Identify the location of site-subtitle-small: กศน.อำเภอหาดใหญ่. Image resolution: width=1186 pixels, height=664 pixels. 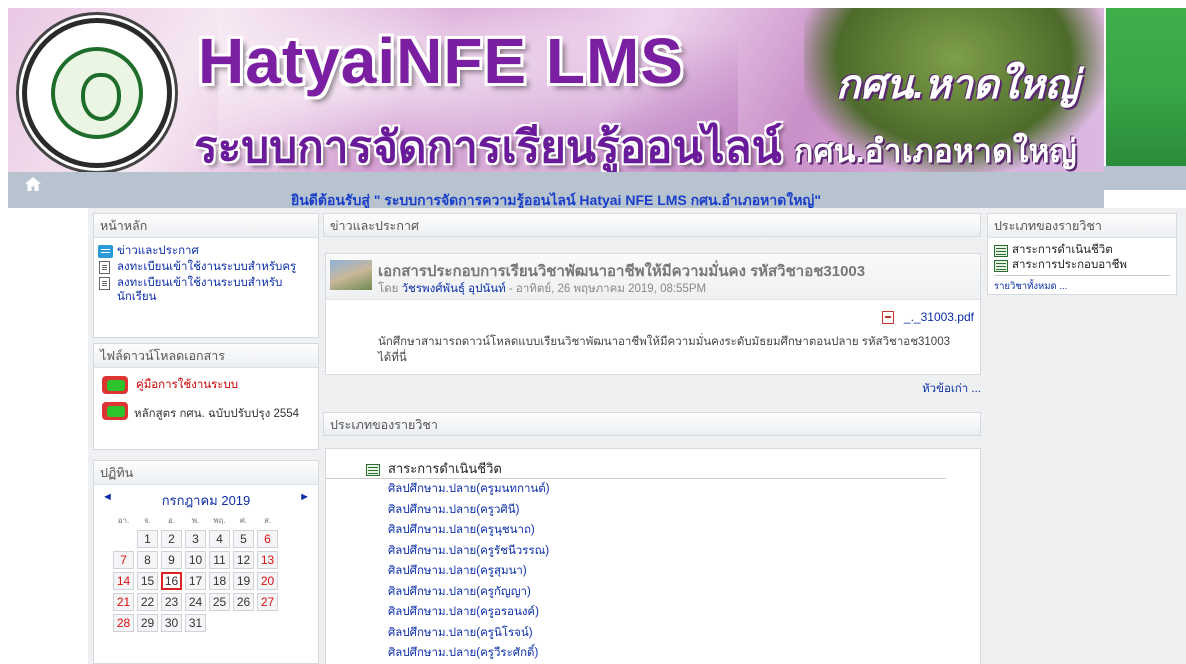
(935, 151).